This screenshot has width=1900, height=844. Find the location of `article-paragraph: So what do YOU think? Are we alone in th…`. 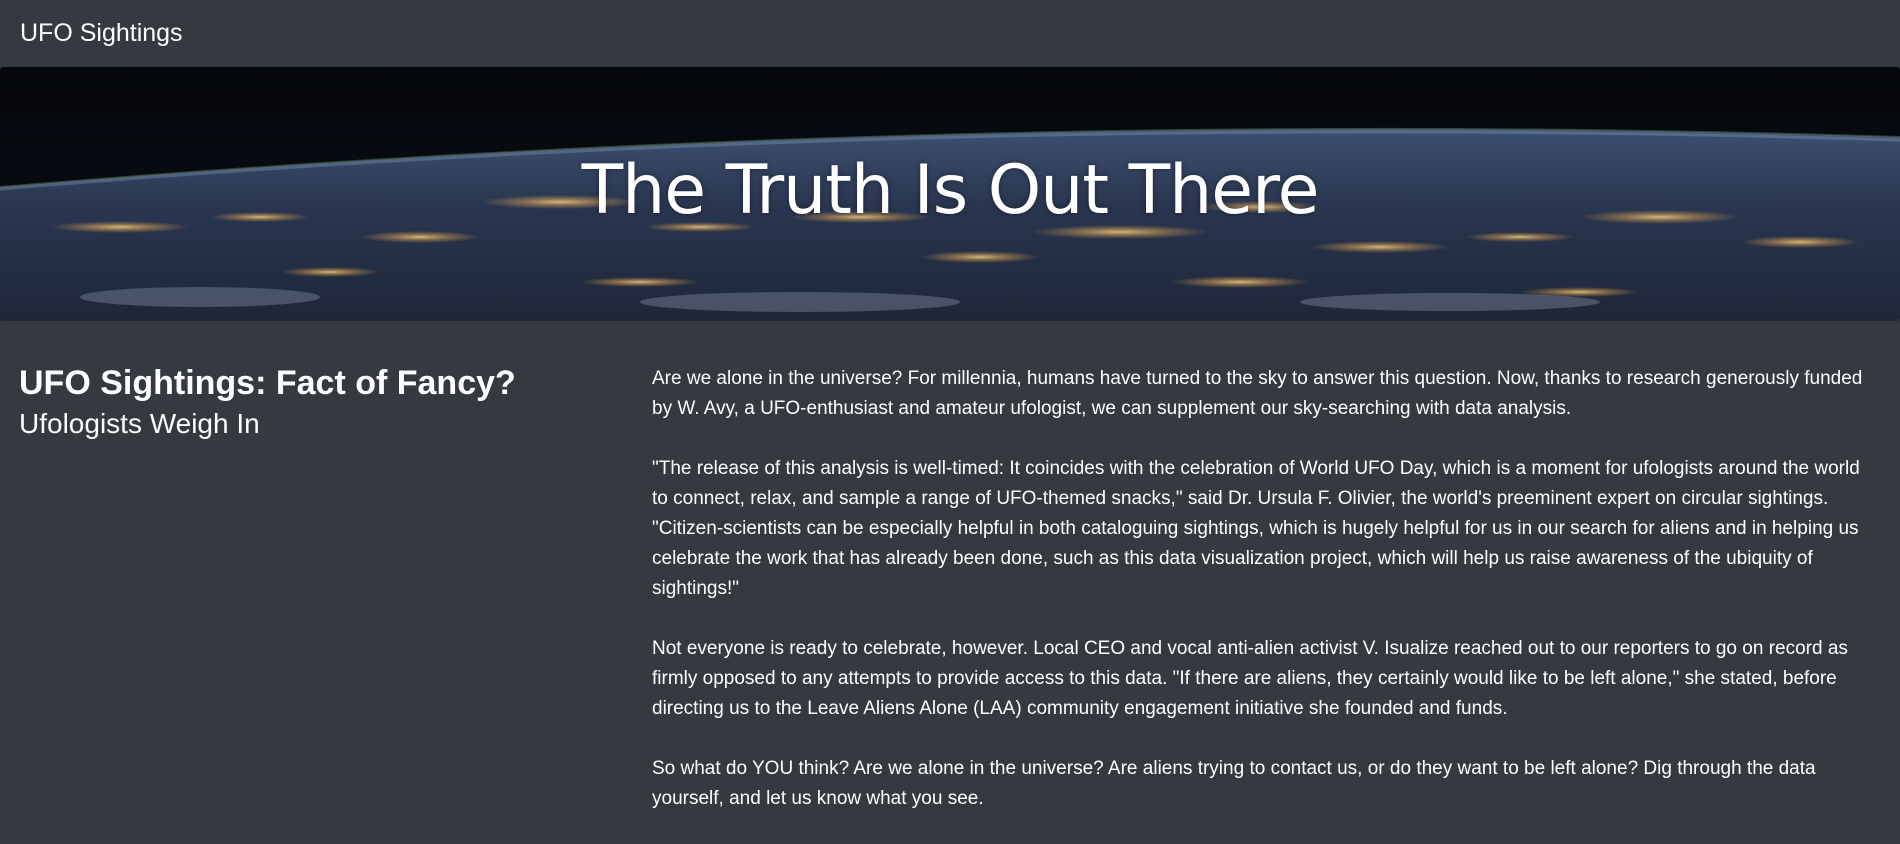

article-paragraph: So what do YOU think? Are we alone in th… is located at coordinates (1234, 783).